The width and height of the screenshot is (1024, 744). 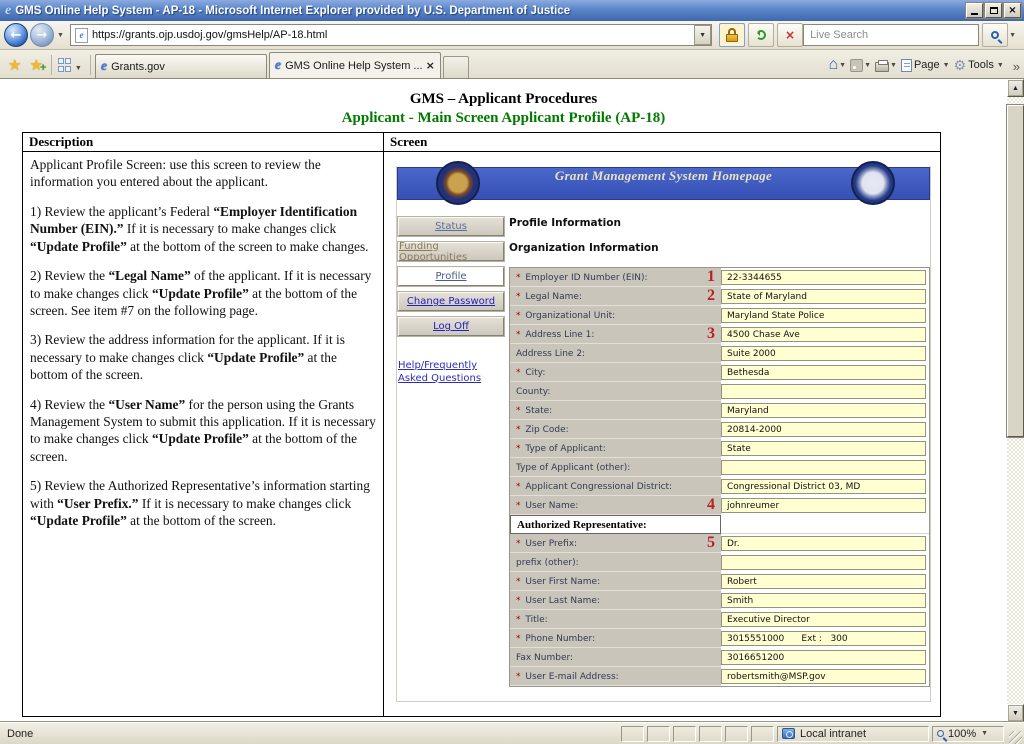 I want to click on form-value-cell: Maryland, so click(x=825, y=410).